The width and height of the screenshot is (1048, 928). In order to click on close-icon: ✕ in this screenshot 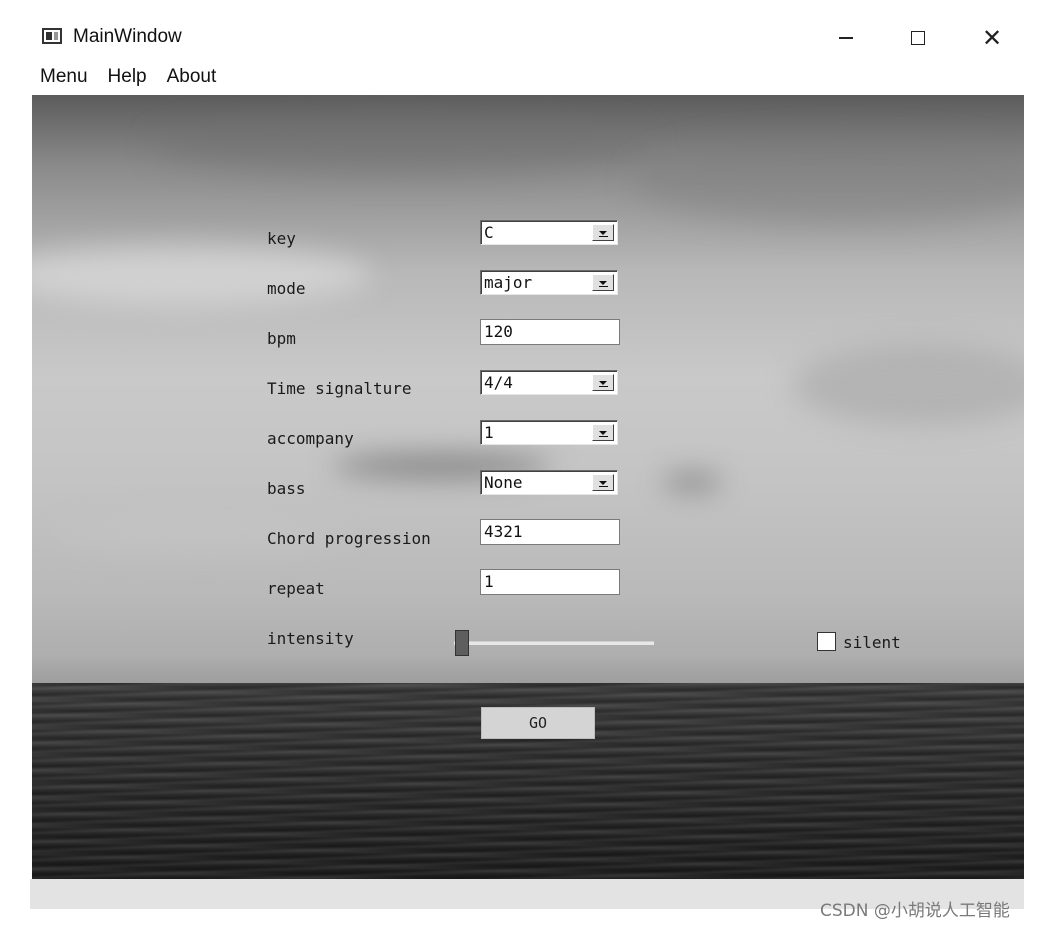, I will do `click(992, 38)`.